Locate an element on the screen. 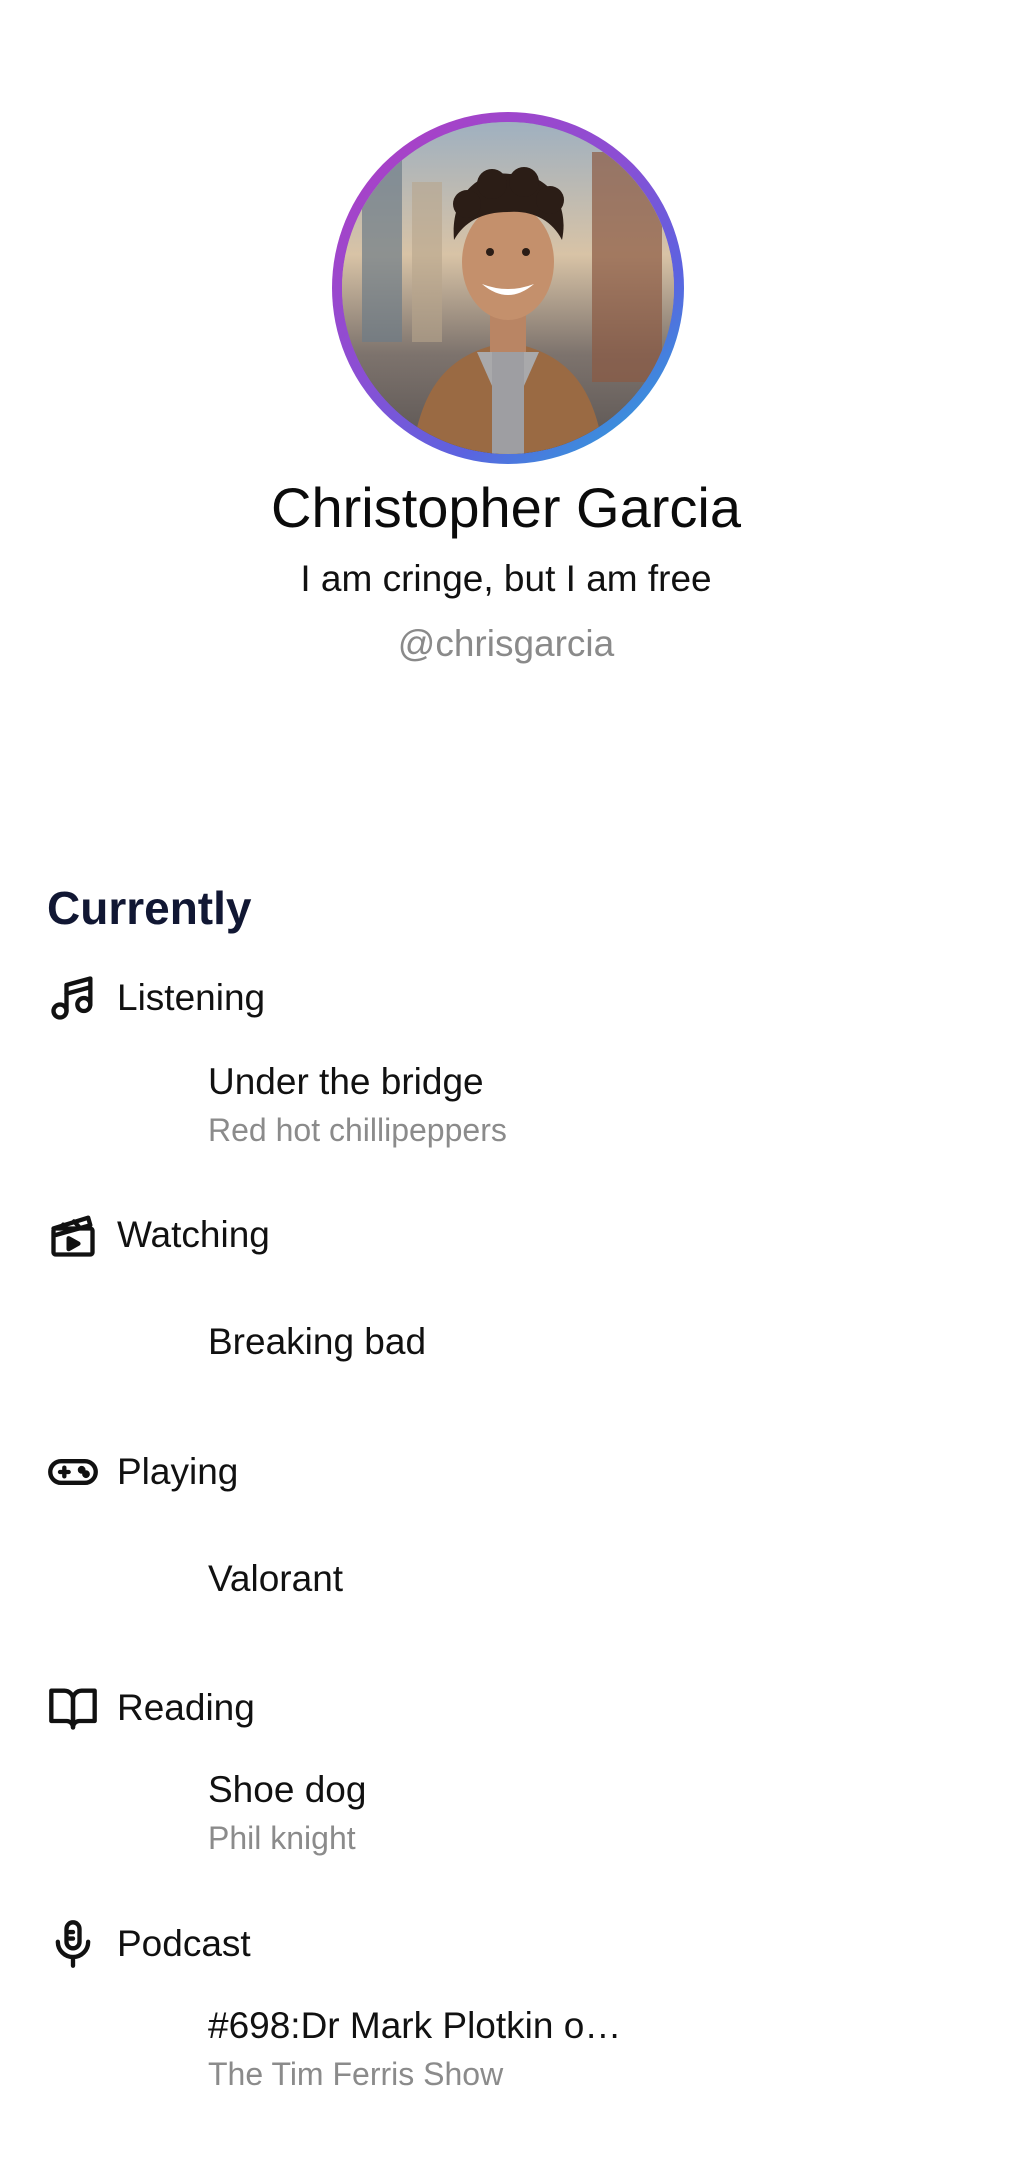 This screenshot has height=2180, width=1012. music-note-icon is located at coordinates (73, 998).